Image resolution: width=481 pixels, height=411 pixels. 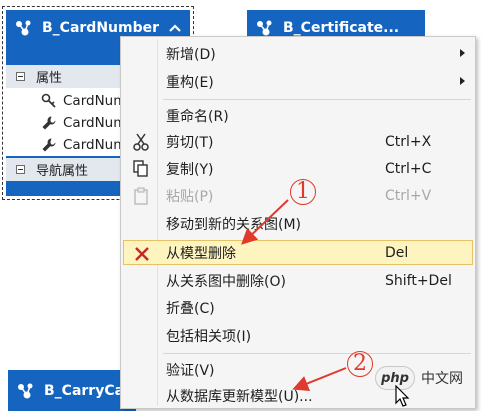 What do you see at coordinates (419, 378) in the screenshot?
I see `watermark: php 中文网` at bounding box center [419, 378].